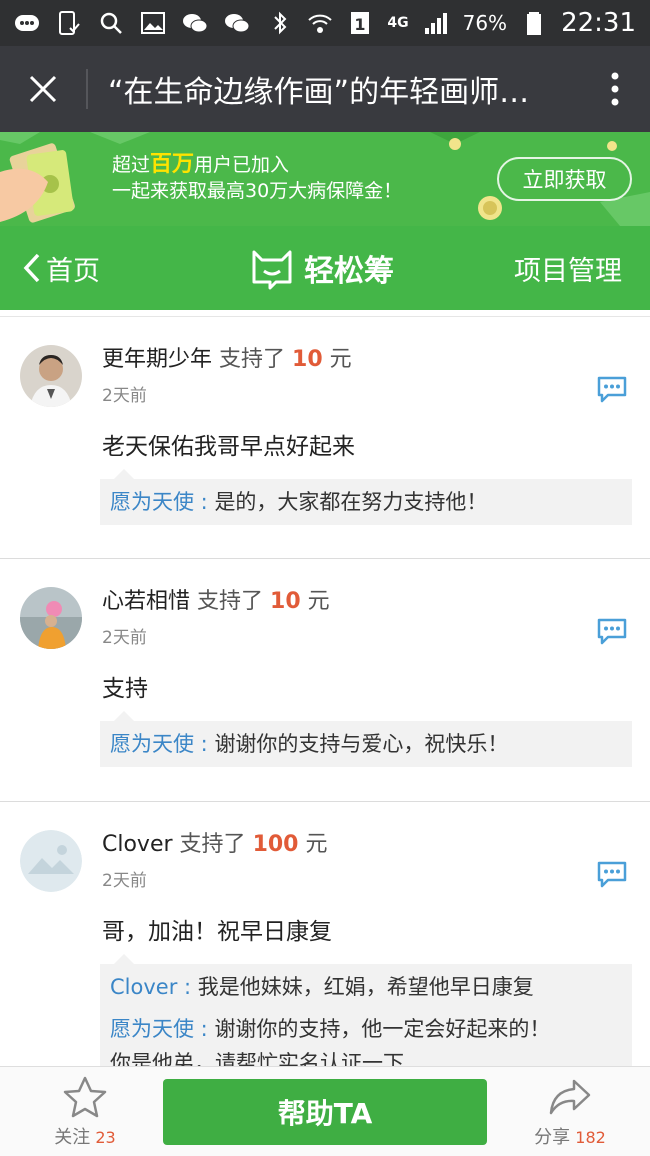 This screenshot has width=650, height=1156. Describe the element at coordinates (257, 1058) in the screenshot. I see `reply-continuation: 你是他弟，请帮忙实名认证一下` at that location.